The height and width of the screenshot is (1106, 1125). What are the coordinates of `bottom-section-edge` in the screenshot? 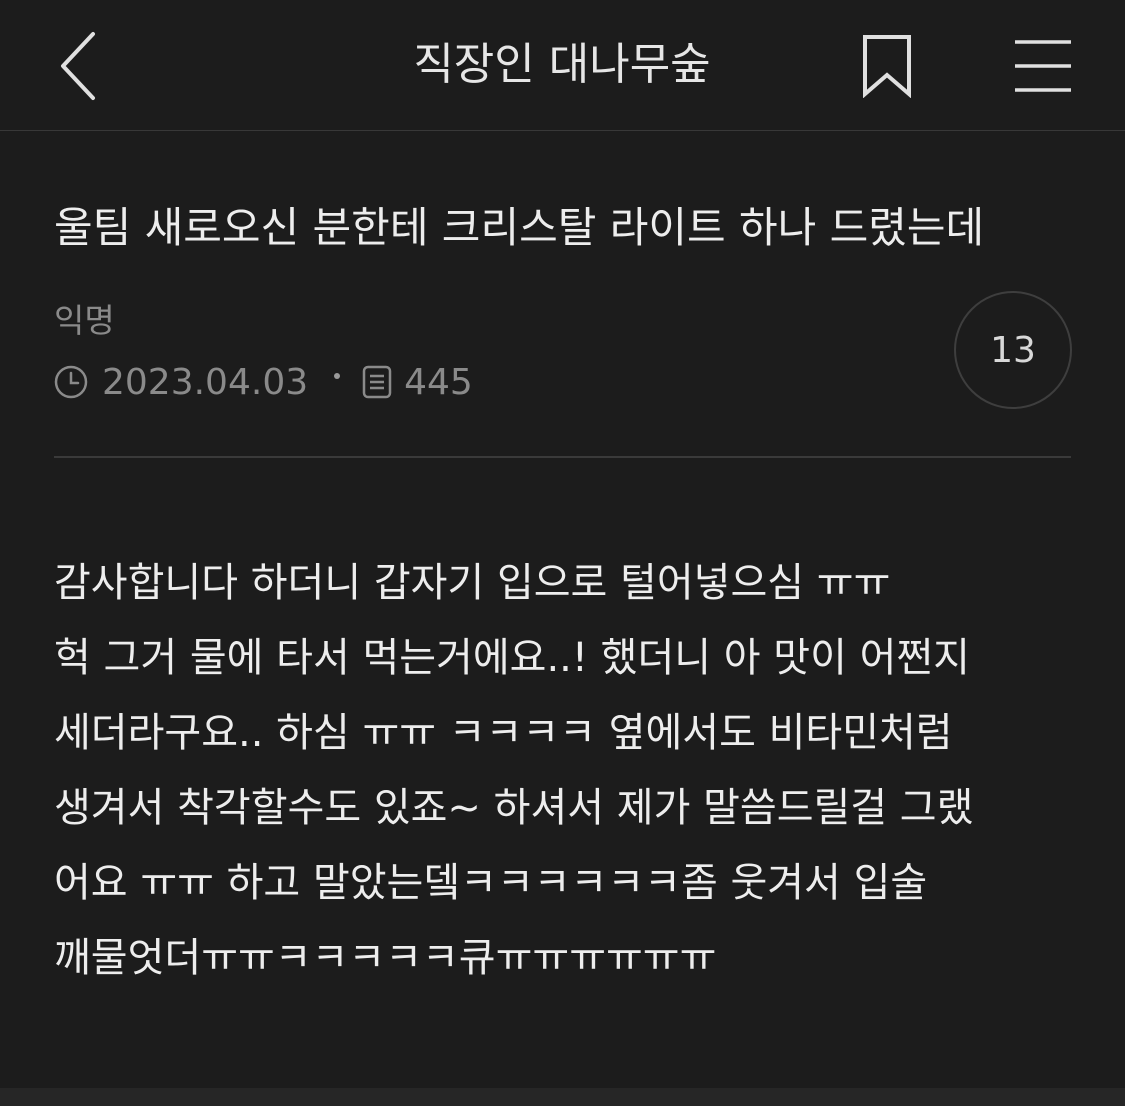 It's located at (562, 1097).